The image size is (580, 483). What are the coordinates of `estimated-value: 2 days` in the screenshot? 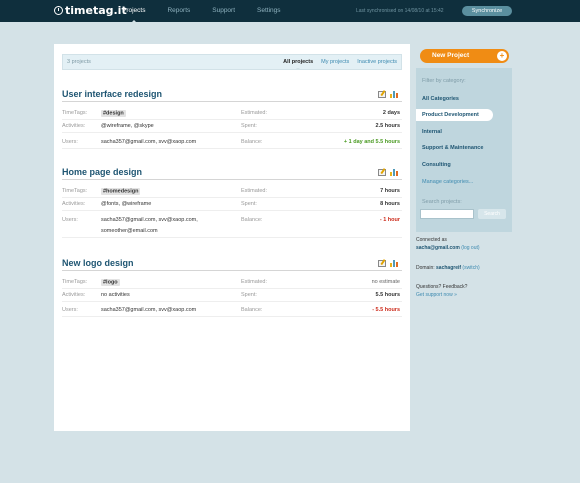 It's located at (391, 113).